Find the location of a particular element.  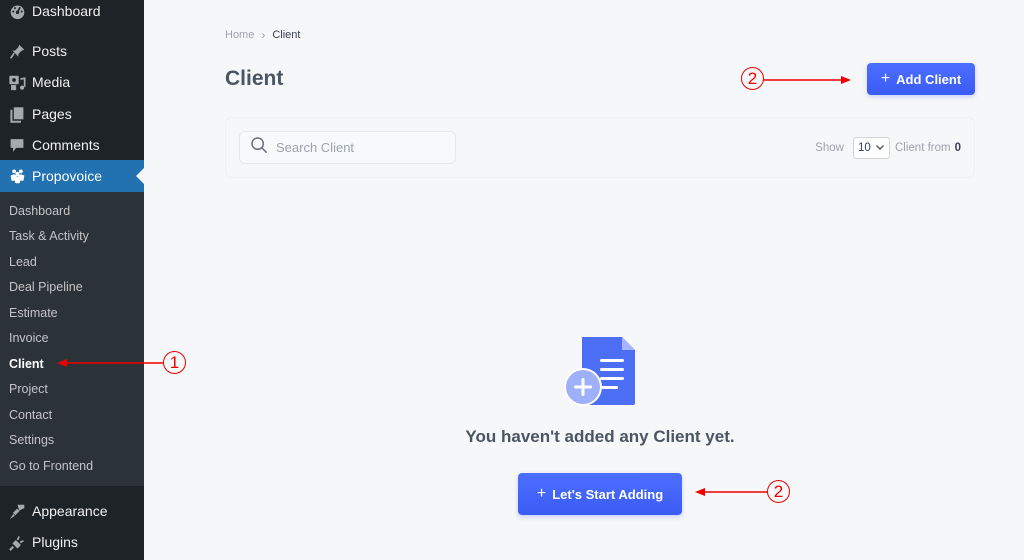

menu-item-plugins: Plugins is located at coordinates (72, 542).